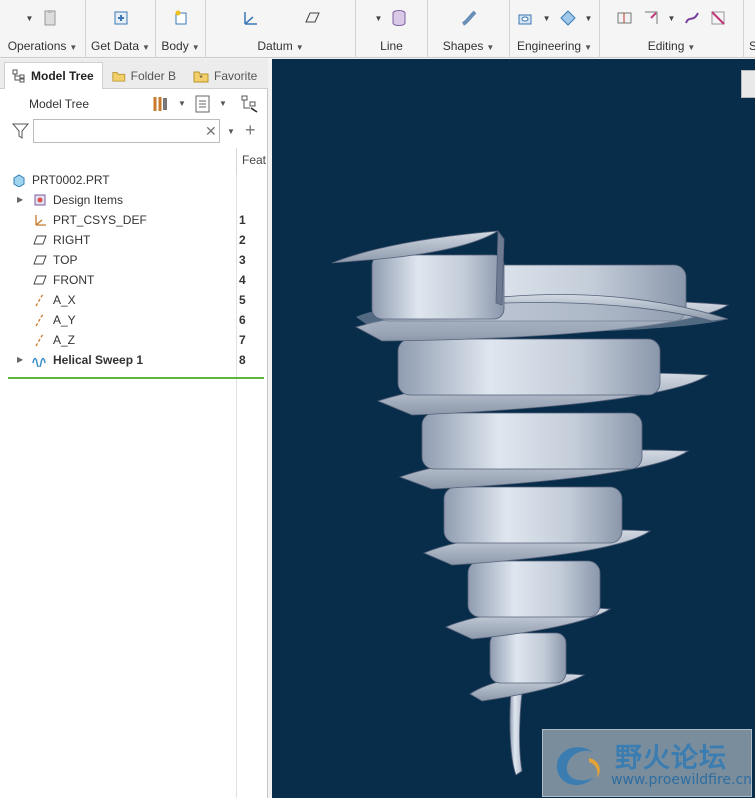 This screenshot has width=755, height=798. I want to click on tree-item-top: TOP 3, so click(134, 260).